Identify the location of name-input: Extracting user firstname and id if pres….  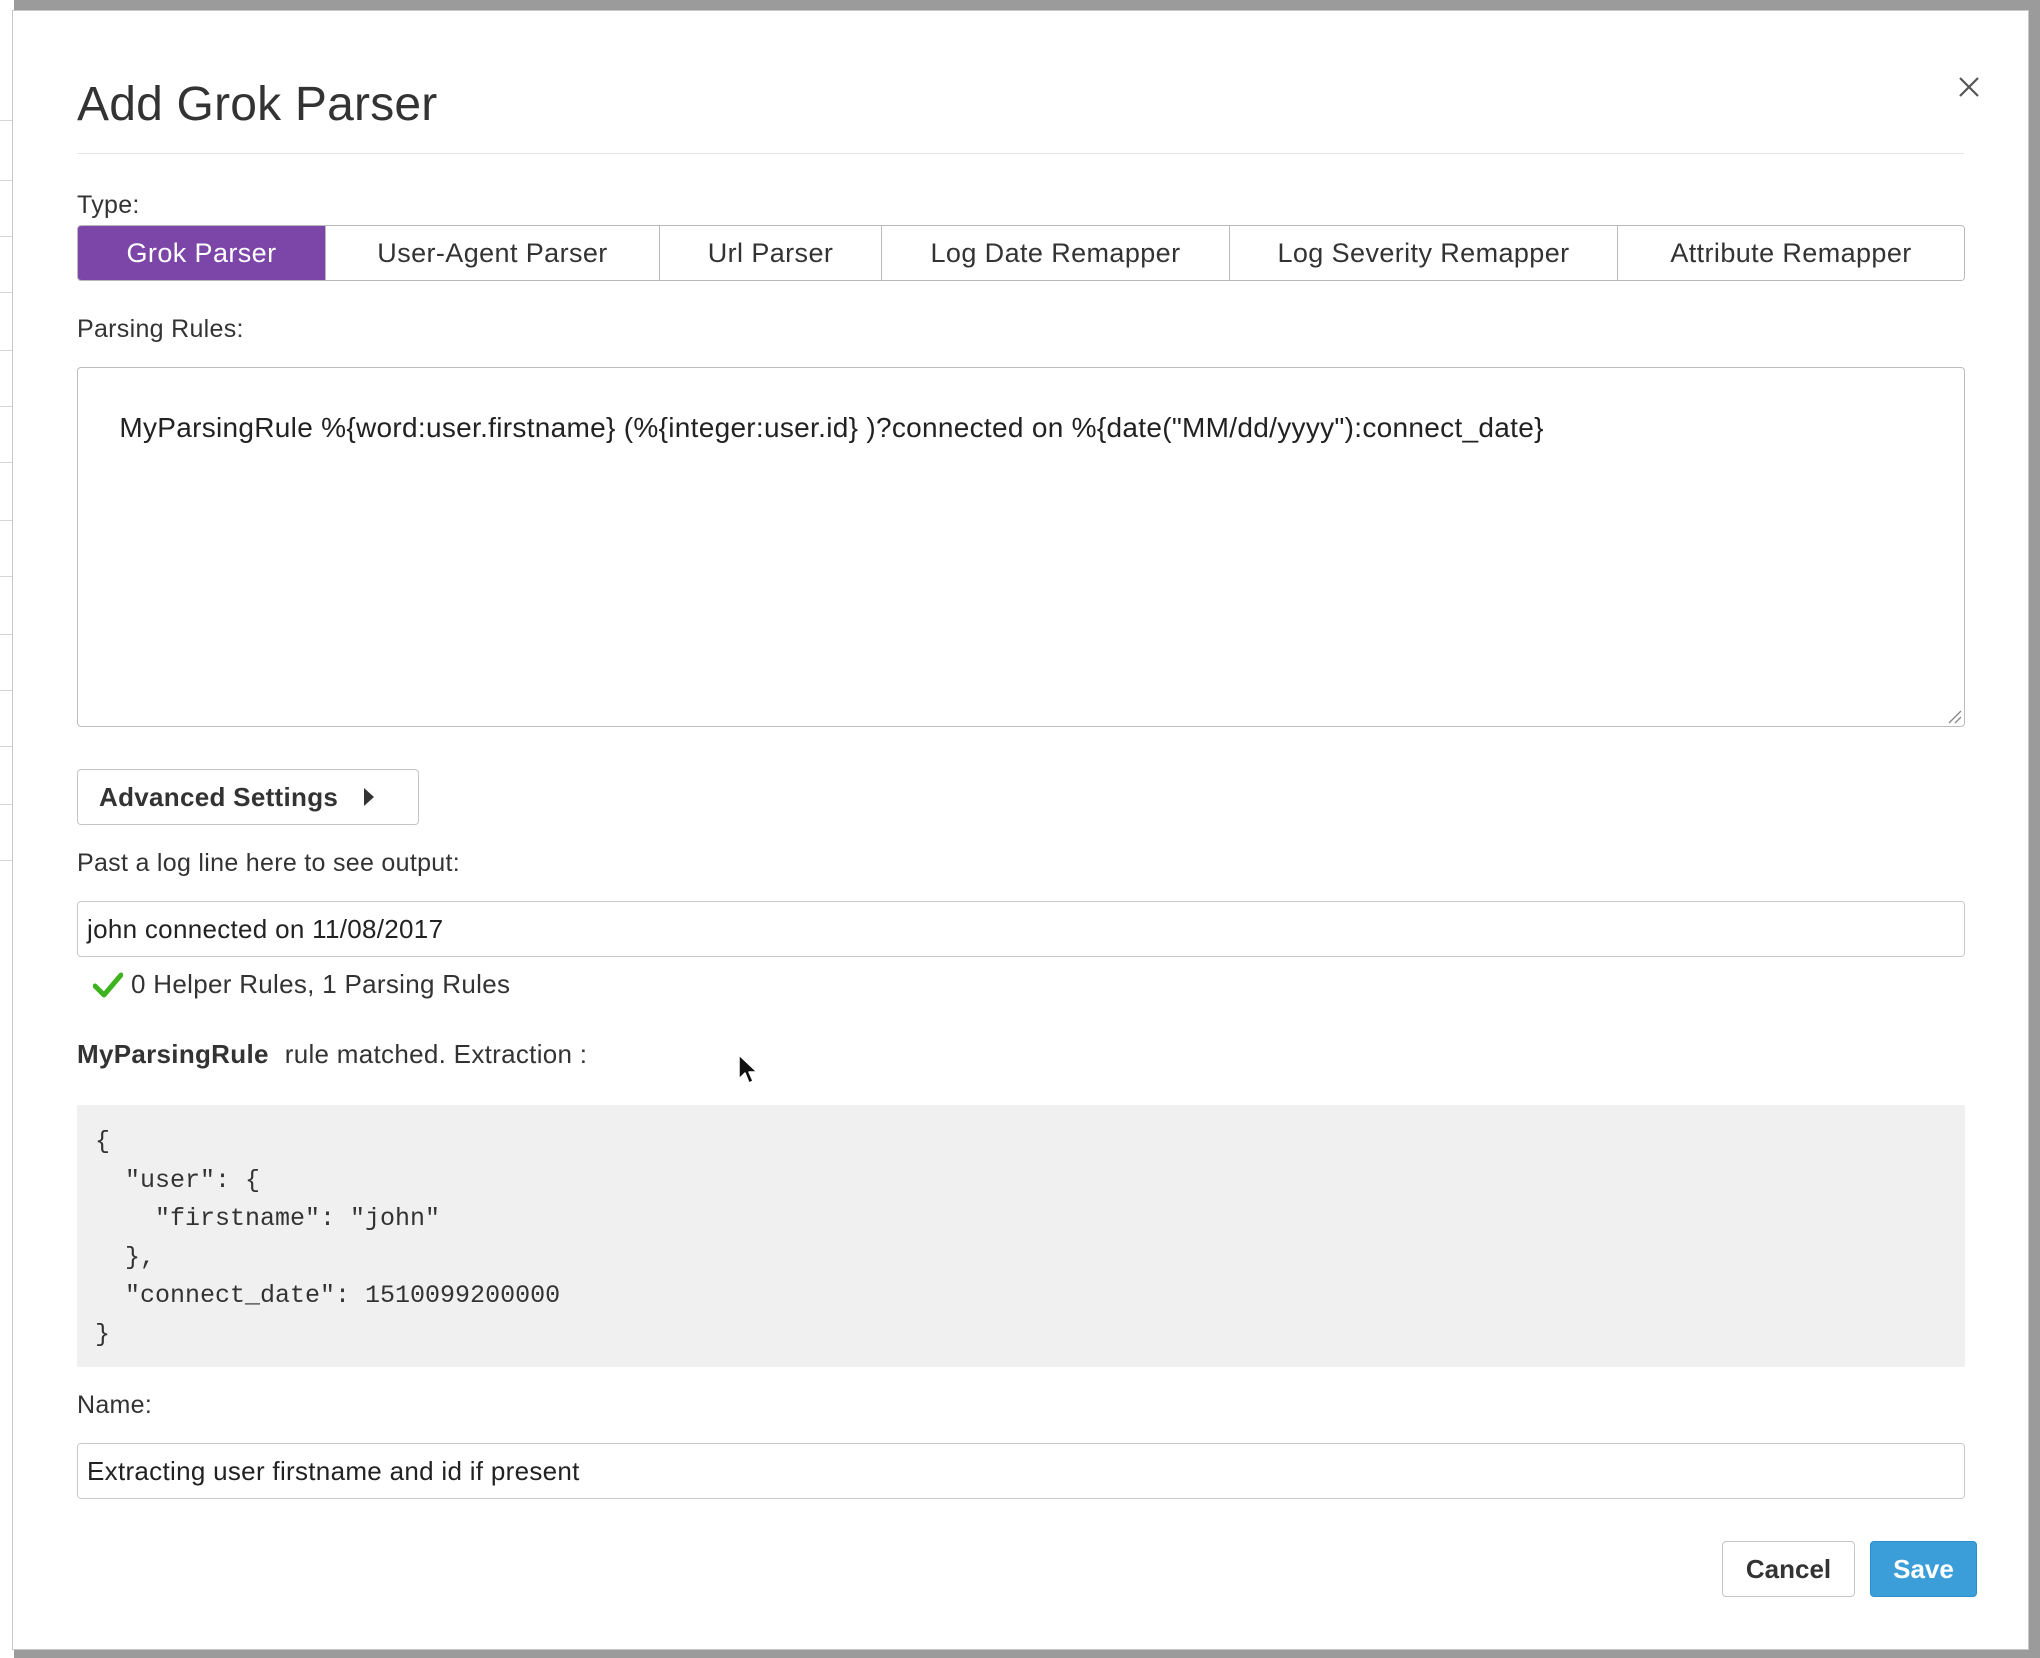
(1021, 1471).